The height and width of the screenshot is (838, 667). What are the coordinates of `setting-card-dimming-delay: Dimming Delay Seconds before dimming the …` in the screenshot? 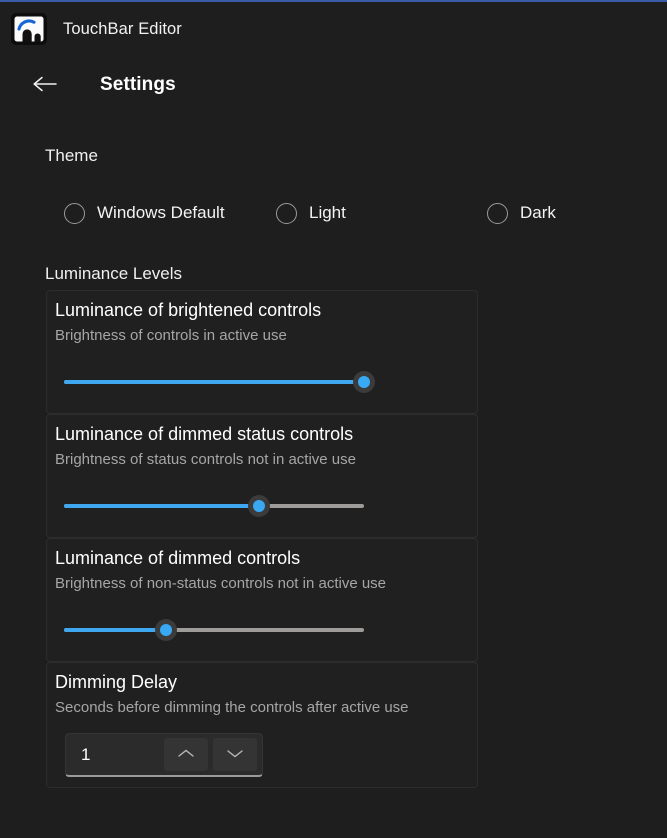 It's located at (262, 725).